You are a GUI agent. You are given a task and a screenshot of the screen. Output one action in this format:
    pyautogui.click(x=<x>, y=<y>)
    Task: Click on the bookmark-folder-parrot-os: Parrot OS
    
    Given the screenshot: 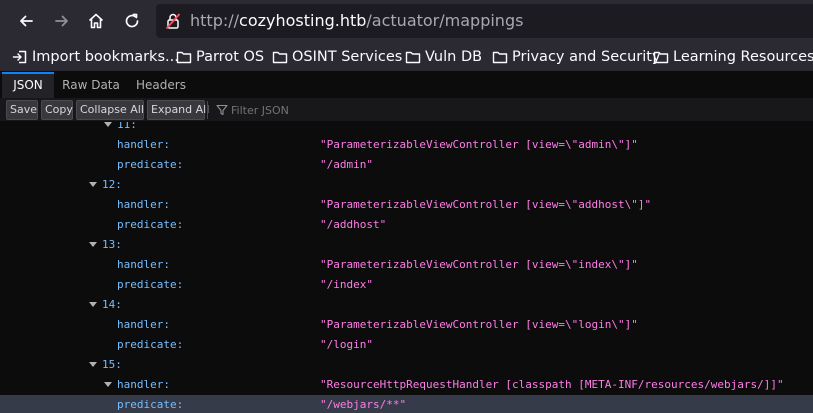 What is the action you would take?
    pyautogui.click(x=220, y=57)
    